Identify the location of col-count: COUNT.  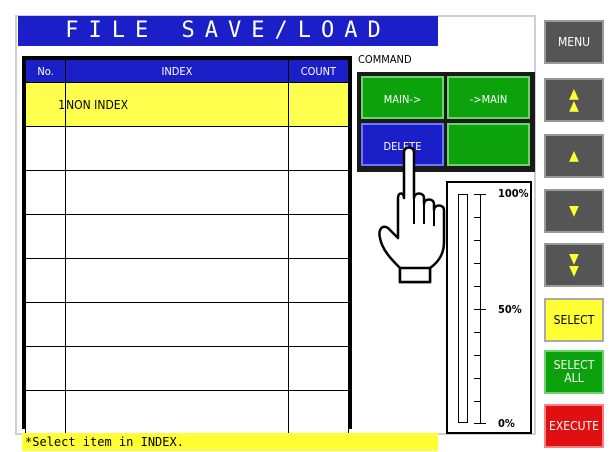
(318, 71).